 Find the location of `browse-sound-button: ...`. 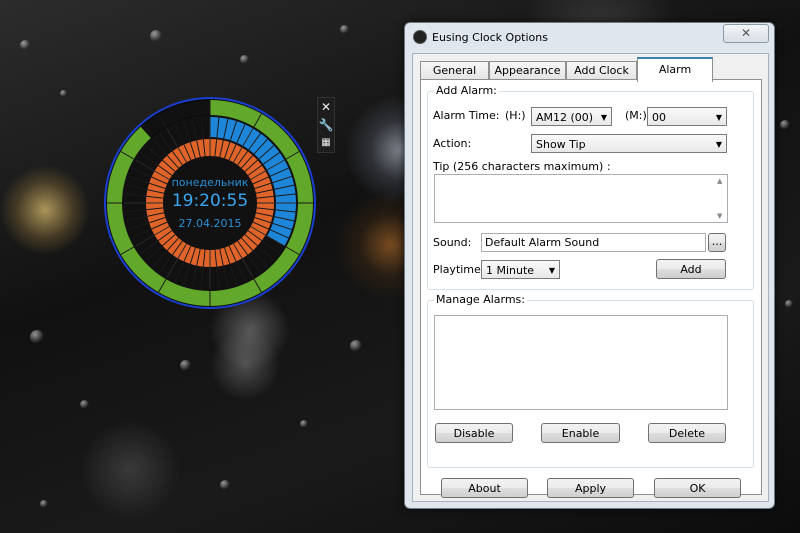

browse-sound-button: ... is located at coordinates (717, 242).